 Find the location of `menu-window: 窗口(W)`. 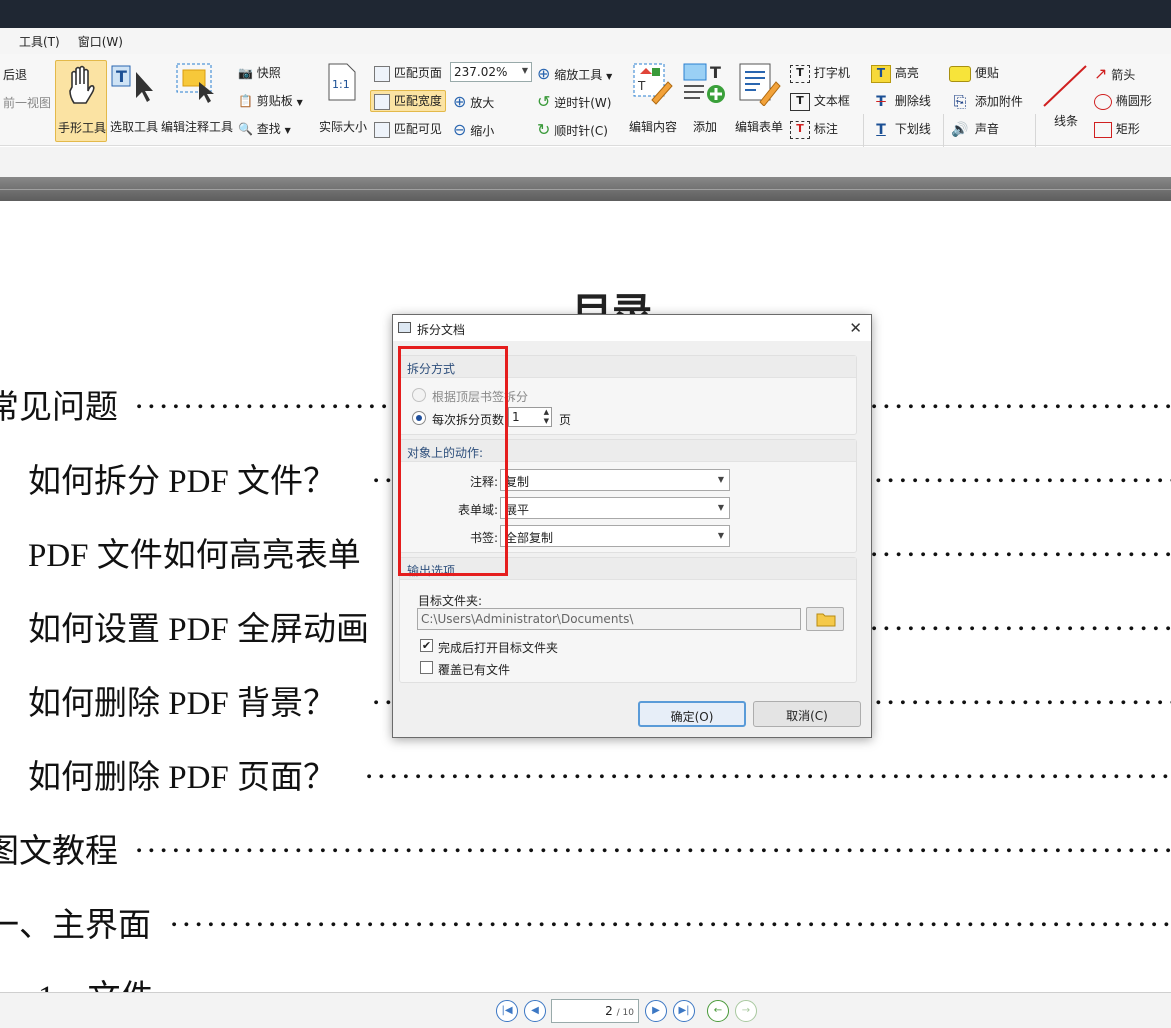

menu-window: 窗口(W) is located at coordinates (100, 41).